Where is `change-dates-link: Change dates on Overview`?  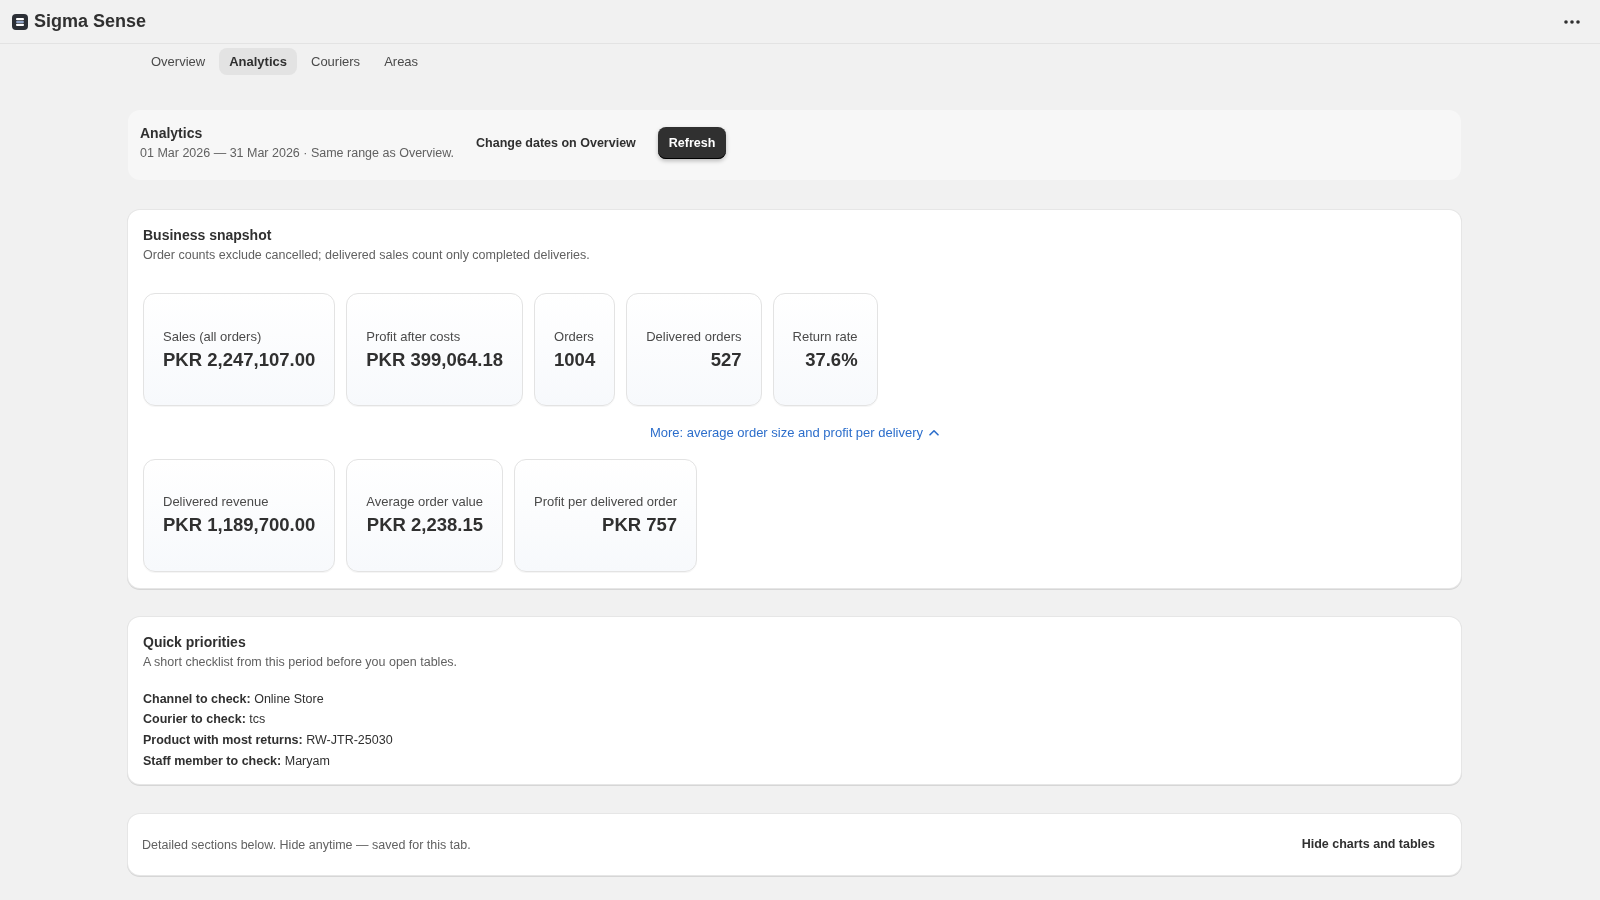
change-dates-link: Change dates on Overview is located at coordinates (556, 143).